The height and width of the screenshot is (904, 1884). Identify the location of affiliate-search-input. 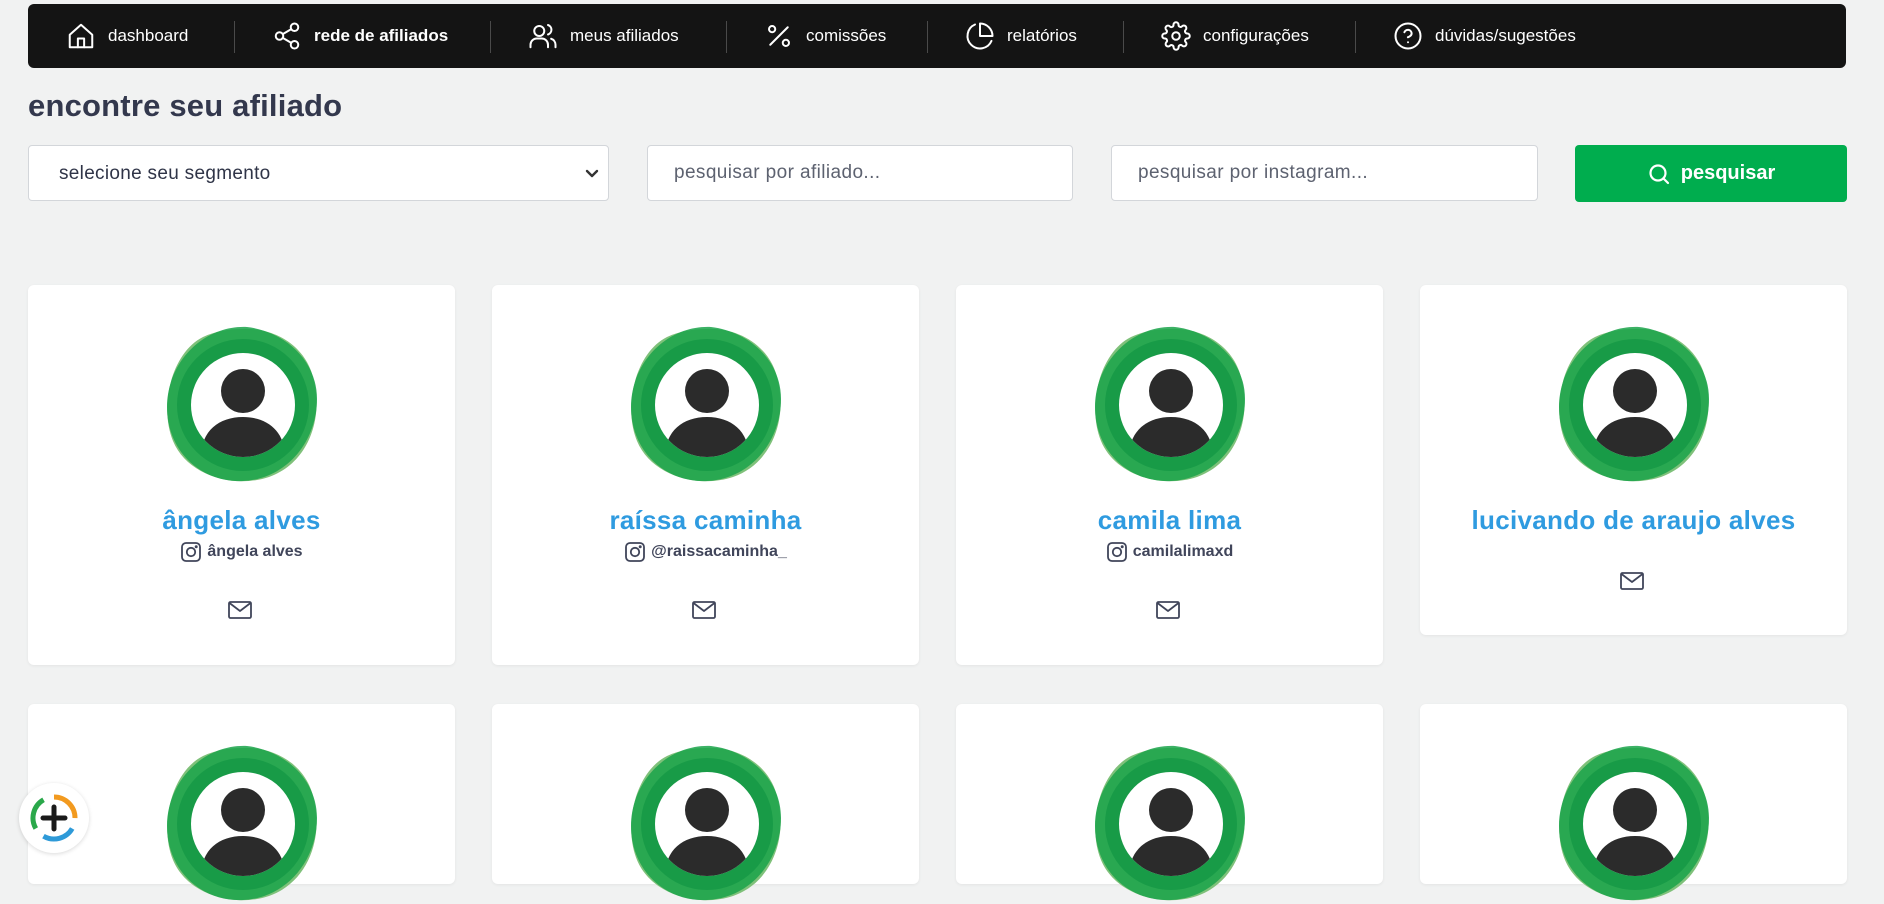
(860, 173).